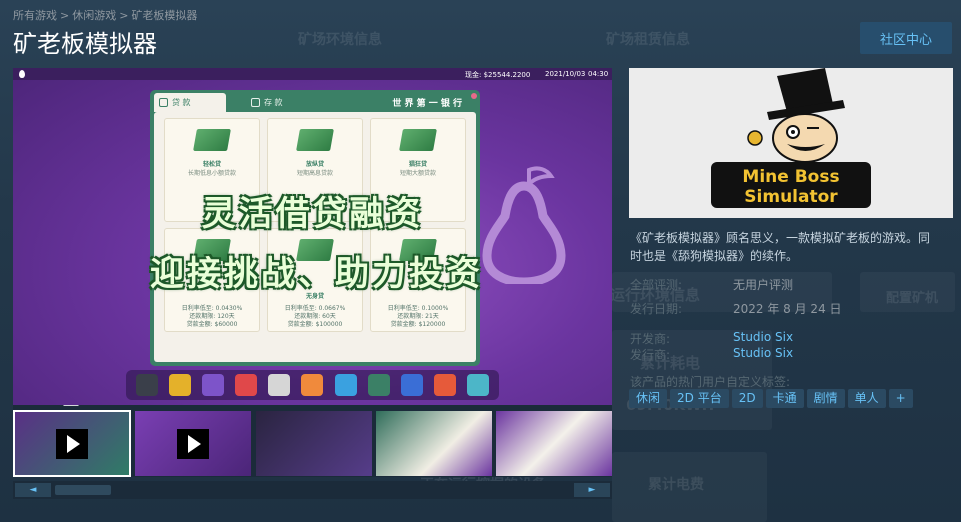 This screenshot has width=961, height=522. I want to click on tab-deposit: 存 款, so click(276, 102).